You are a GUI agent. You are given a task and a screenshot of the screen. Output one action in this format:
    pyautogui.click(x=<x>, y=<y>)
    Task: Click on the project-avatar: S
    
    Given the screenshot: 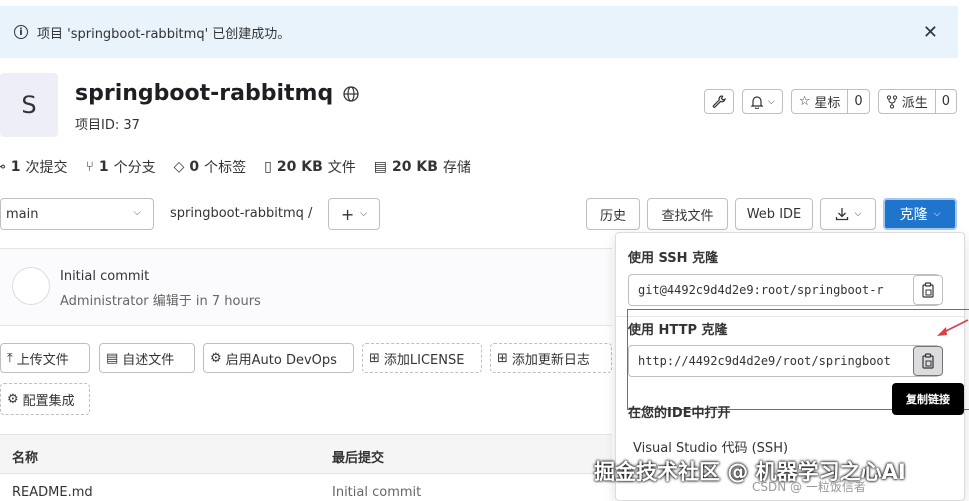 What is the action you would take?
    pyautogui.click(x=29, y=105)
    